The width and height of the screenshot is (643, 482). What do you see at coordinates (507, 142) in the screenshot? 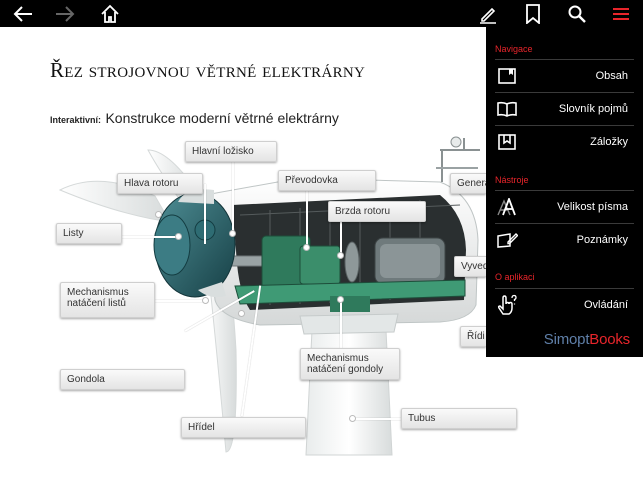
I see `bookmarks-icon` at bounding box center [507, 142].